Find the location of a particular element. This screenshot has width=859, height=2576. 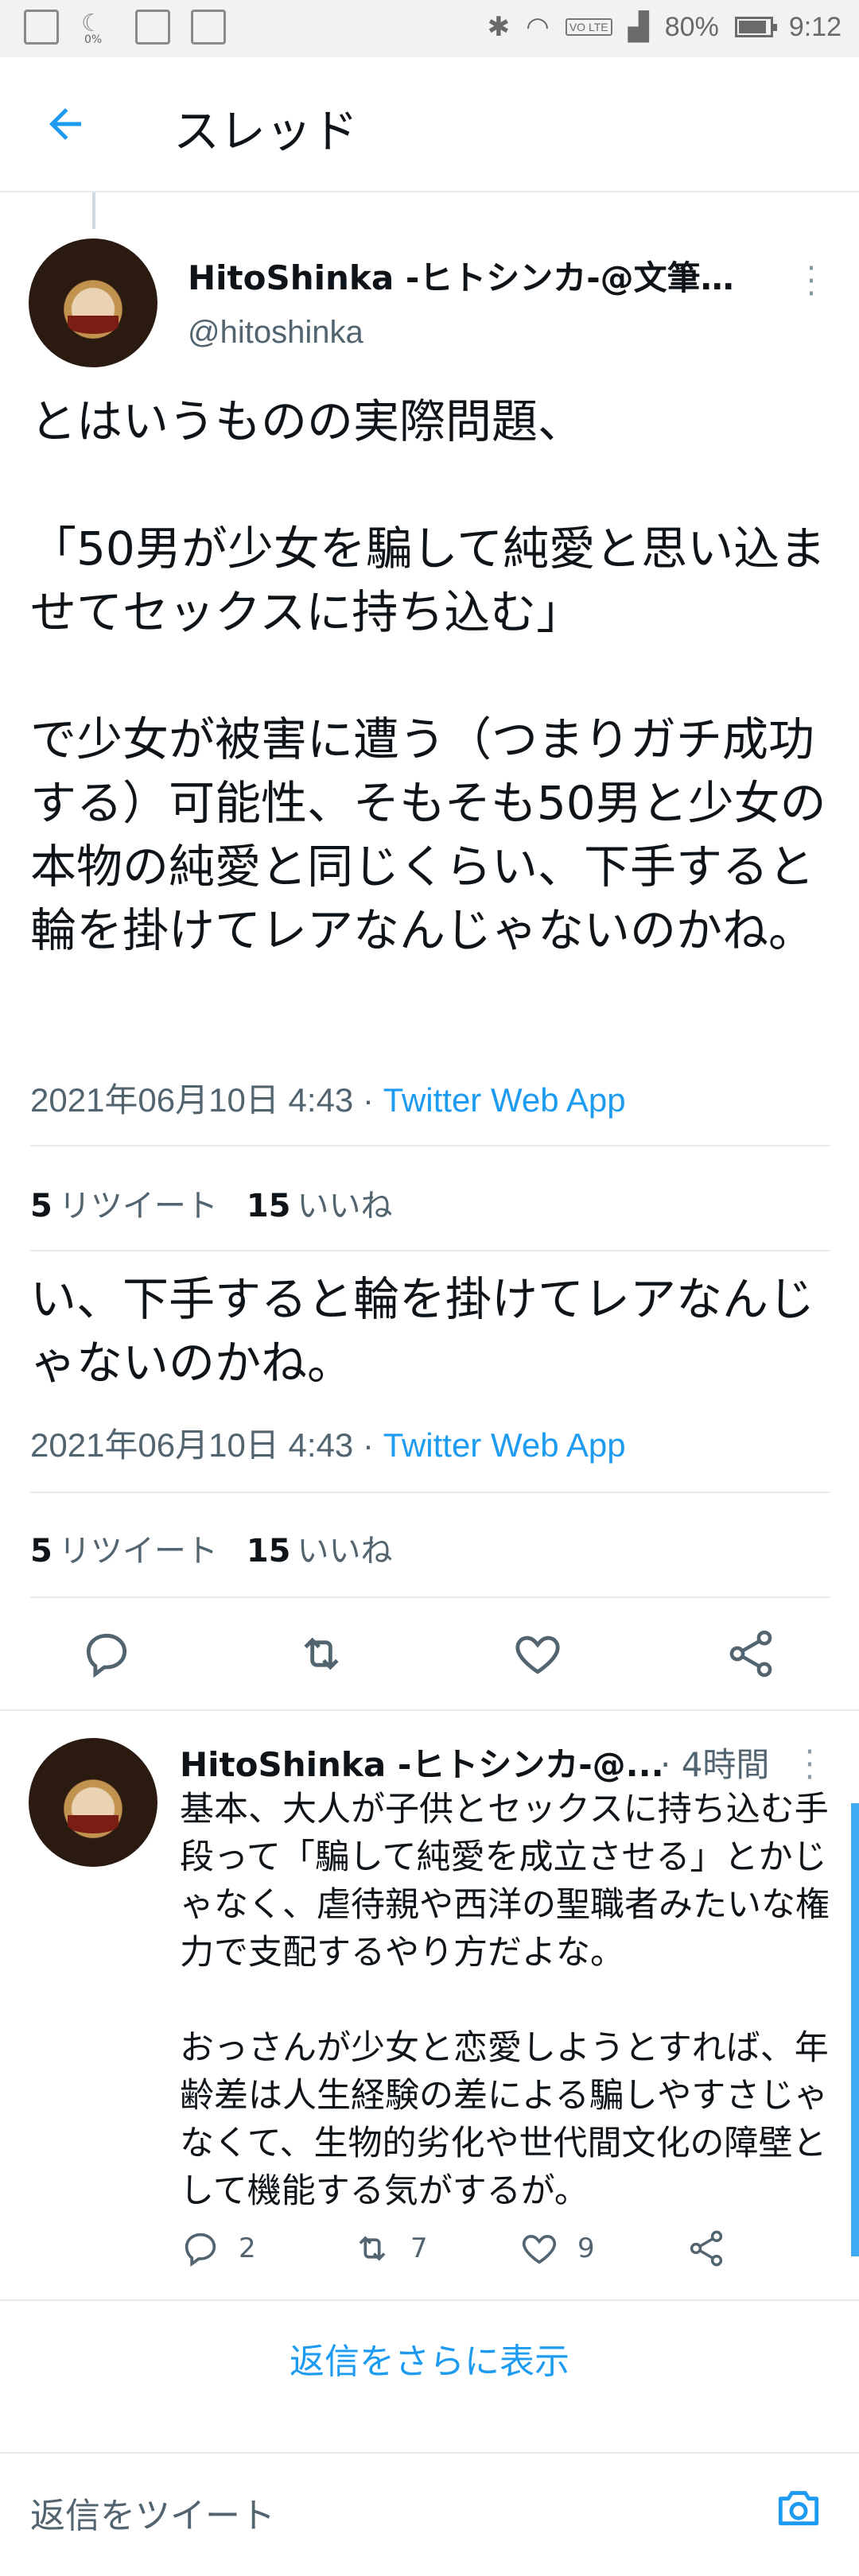

calendar-icon is located at coordinates (41, 28).